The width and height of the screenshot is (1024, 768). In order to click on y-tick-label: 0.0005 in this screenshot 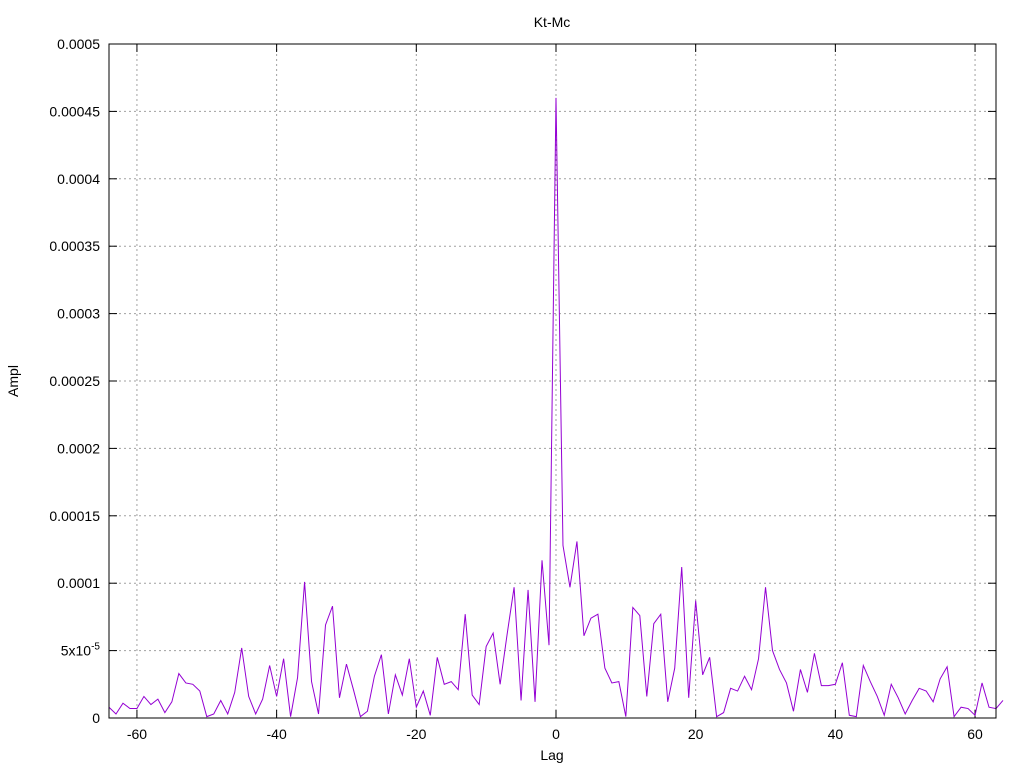, I will do `click(78, 44)`.